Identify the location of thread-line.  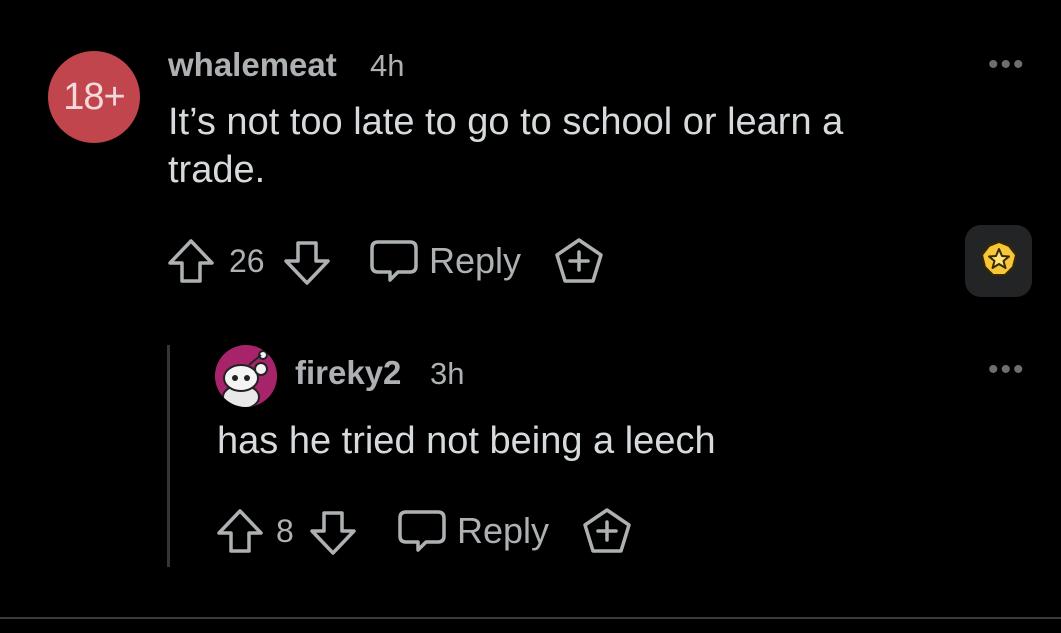
(168, 456).